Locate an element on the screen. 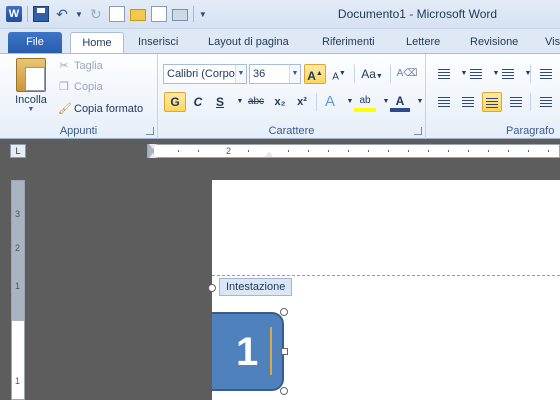 The image size is (560, 400). vruler-label: 3 is located at coordinates (18, 214).